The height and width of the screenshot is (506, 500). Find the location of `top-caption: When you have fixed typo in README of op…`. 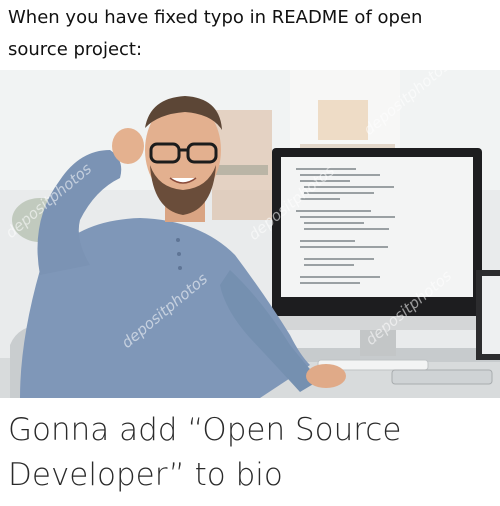

top-caption: When you have fixed typo in README of op… is located at coordinates (215, 33).